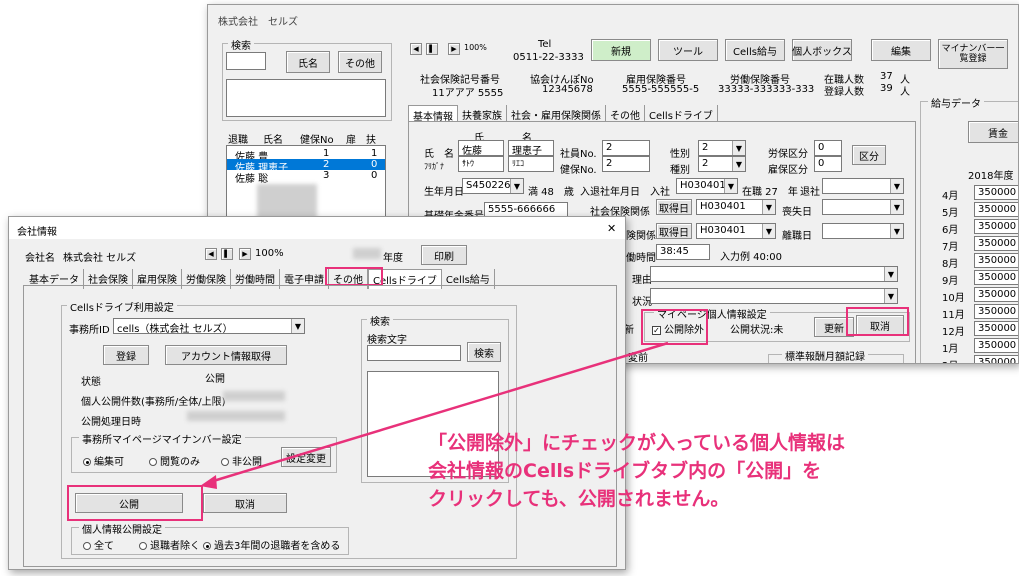  I want to click on annotation-line-2: 会社情報のCellsドライブタブ内の「公開」を, so click(625, 471).